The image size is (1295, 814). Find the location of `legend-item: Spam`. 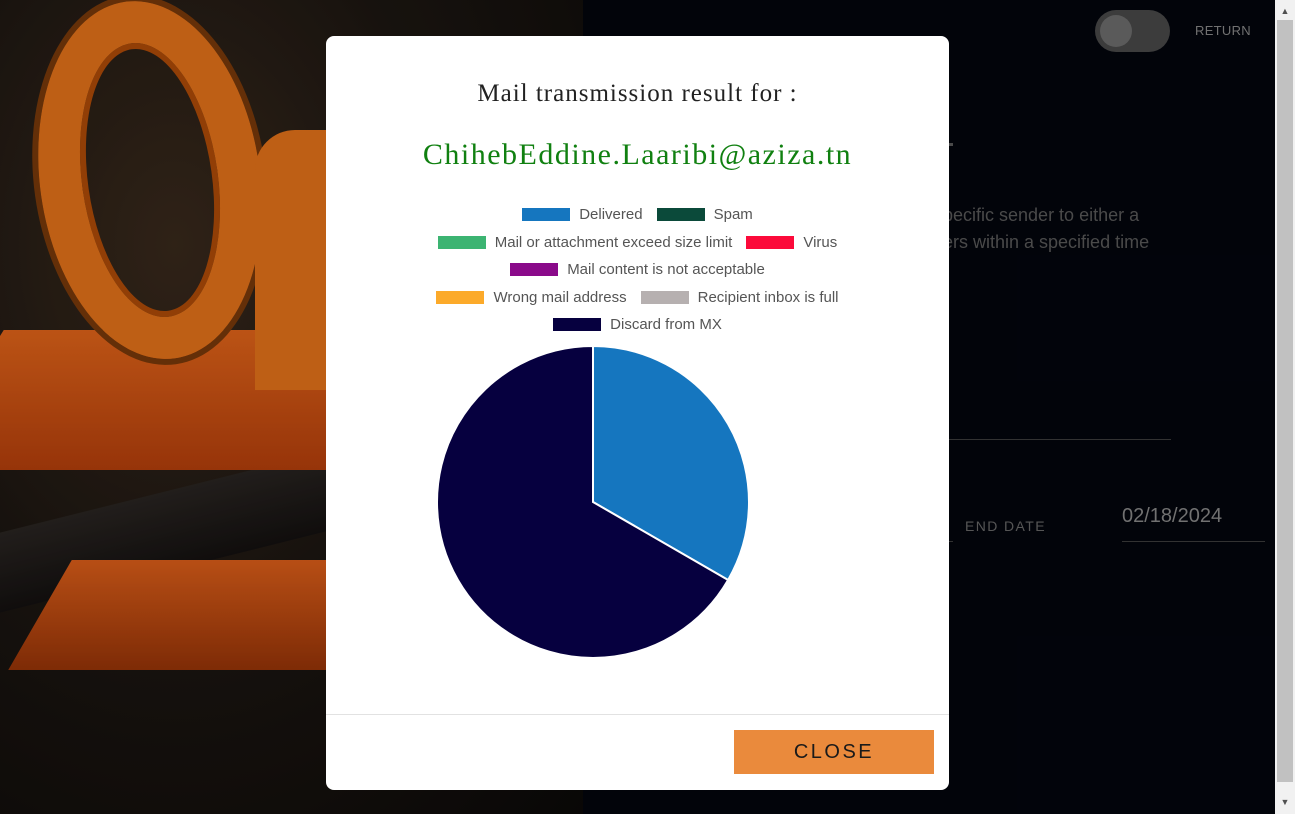

legend-item: Spam is located at coordinates (704, 214).